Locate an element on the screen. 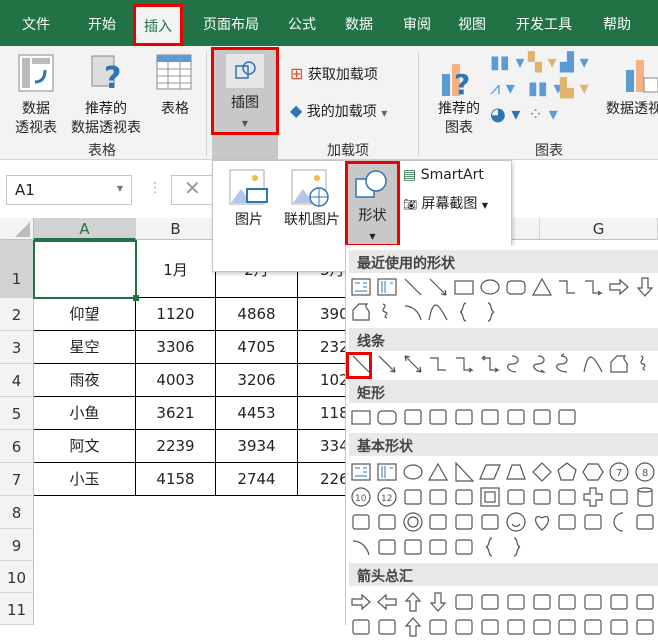 The width and height of the screenshot is (658, 643). heptagon-shape-icon: 7 is located at coordinates (619, 472).